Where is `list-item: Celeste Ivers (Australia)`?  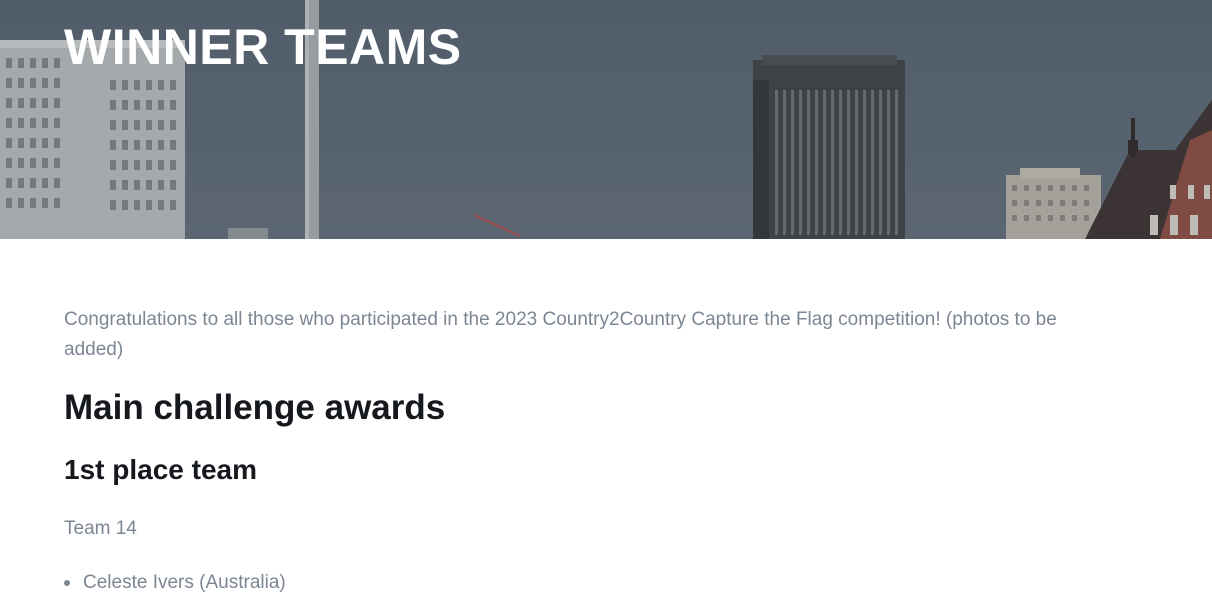 list-item: Celeste Ivers (Australia) is located at coordinates (606, 582).